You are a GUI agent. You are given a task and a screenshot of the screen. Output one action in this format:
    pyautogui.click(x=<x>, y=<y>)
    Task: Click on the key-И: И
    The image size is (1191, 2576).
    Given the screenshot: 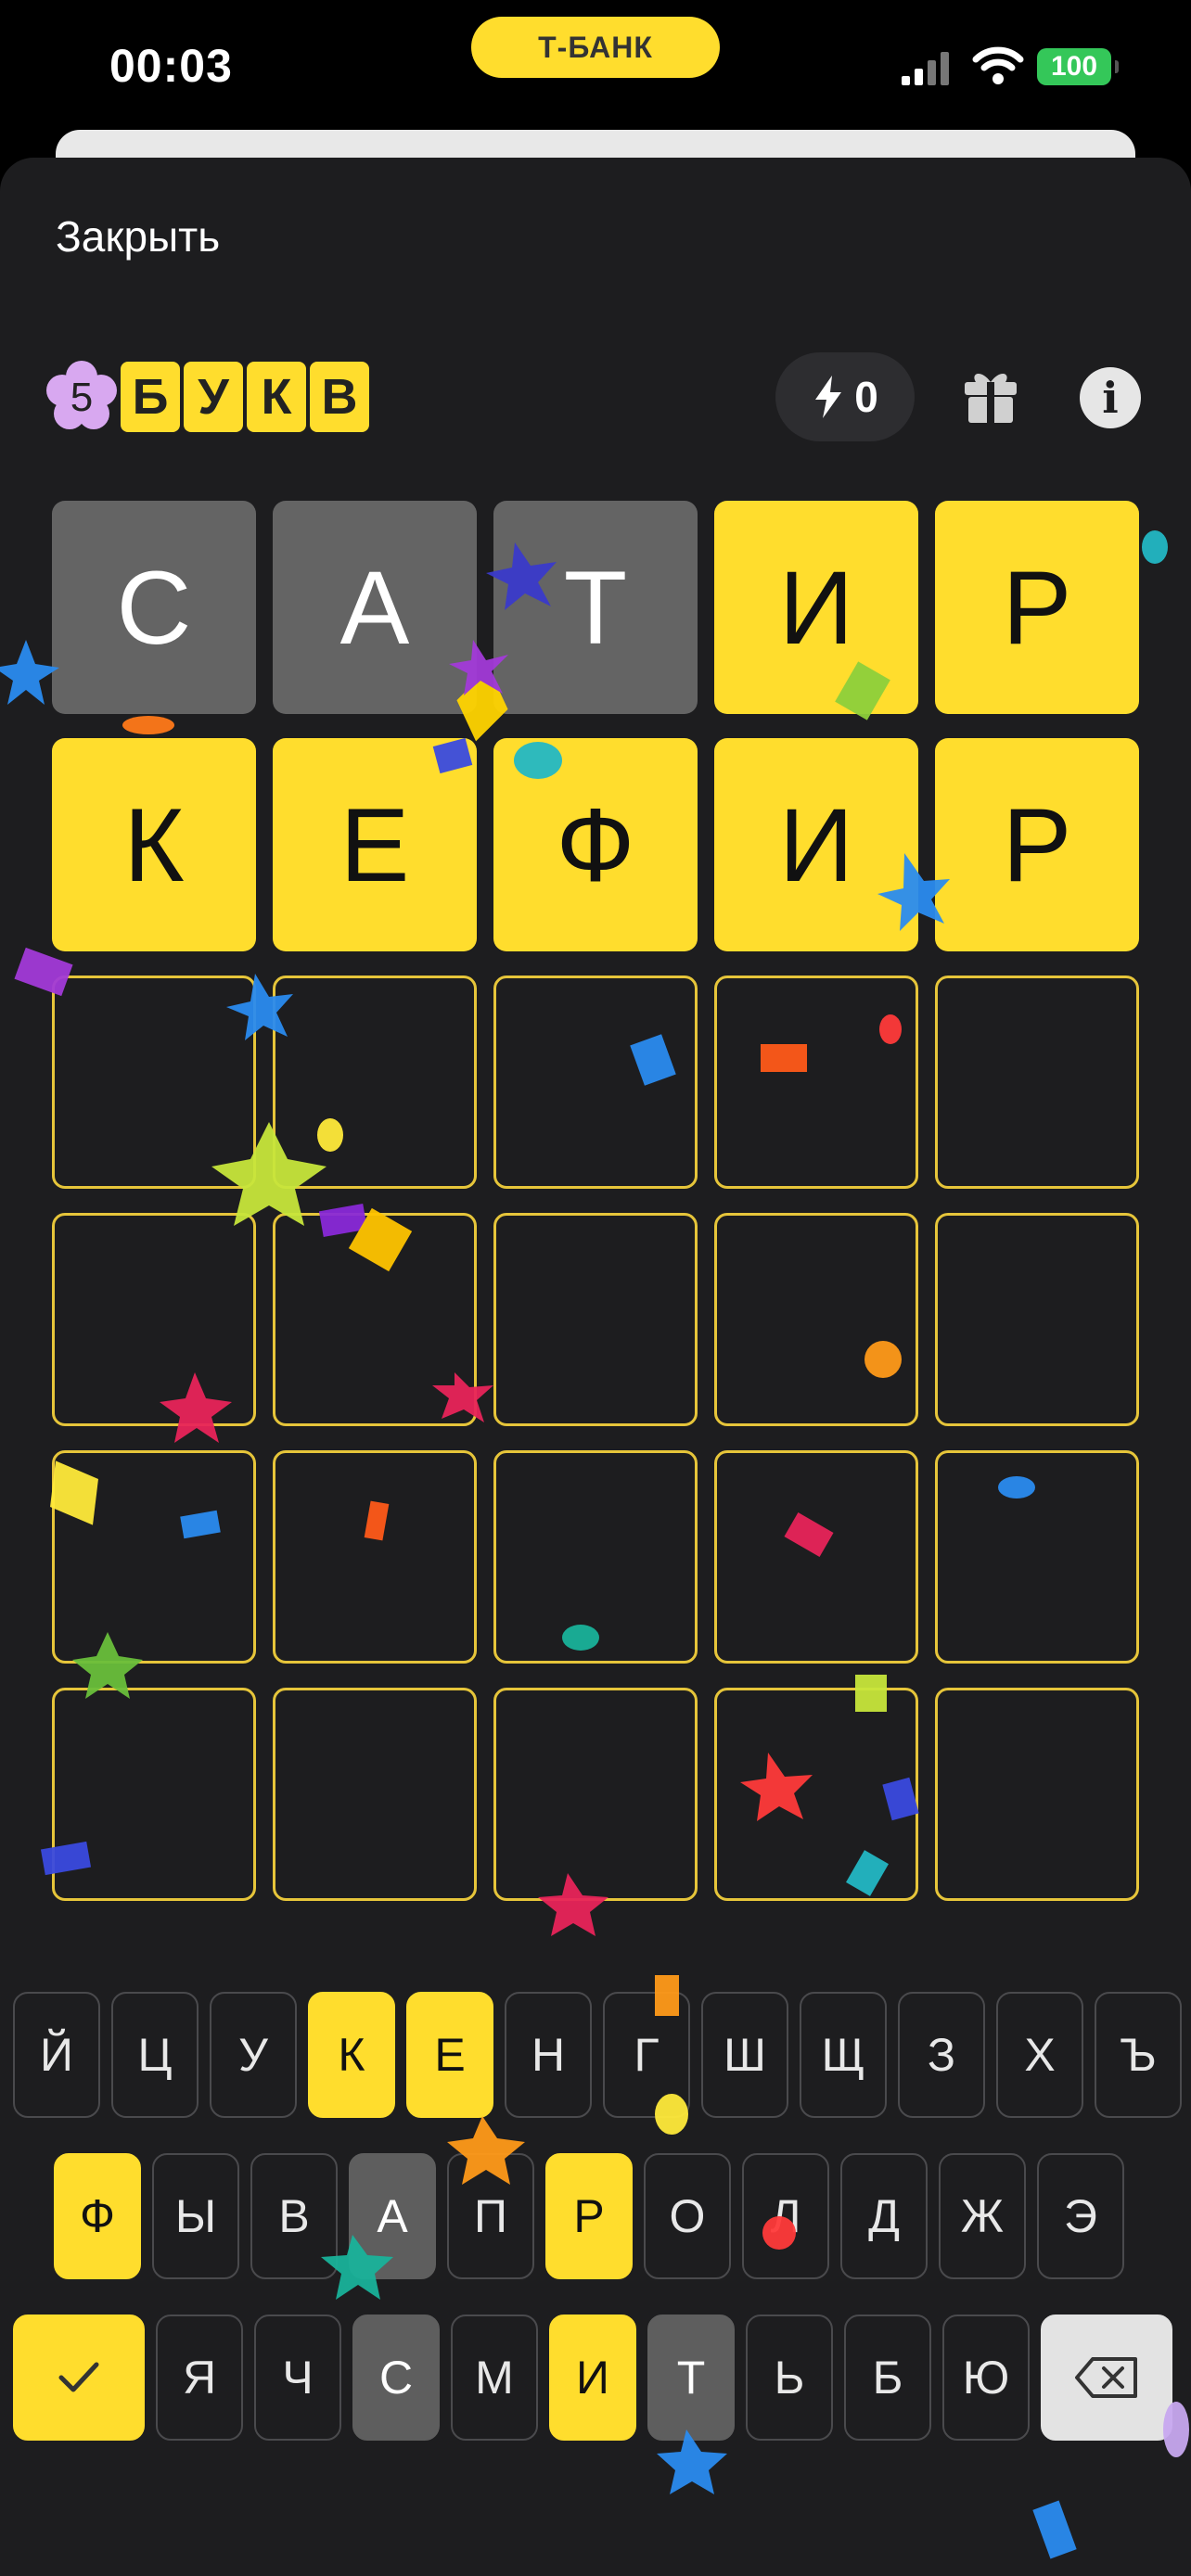 What is the action you would take?
    pyautogui.click(x=592, y=2378)
    